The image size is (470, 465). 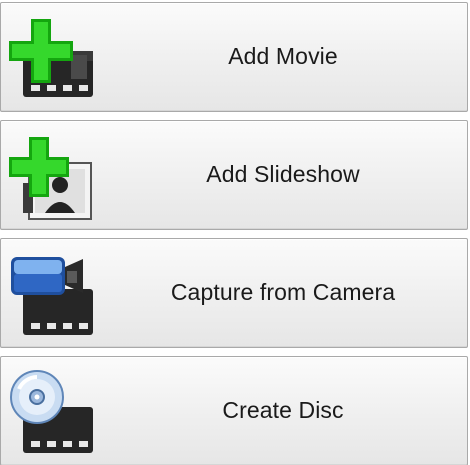 I want to click on create-disc-label: Create Disc, so click(x=283, y=409).